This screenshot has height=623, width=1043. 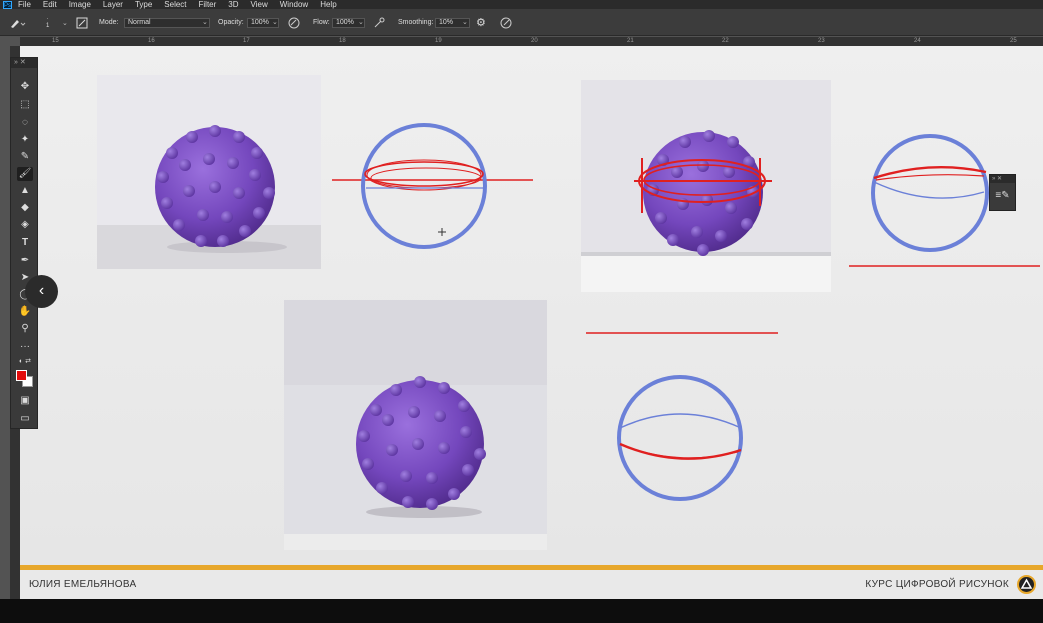 I want to click on tools-panel-header: » ✕, so click(x=24, y=63).